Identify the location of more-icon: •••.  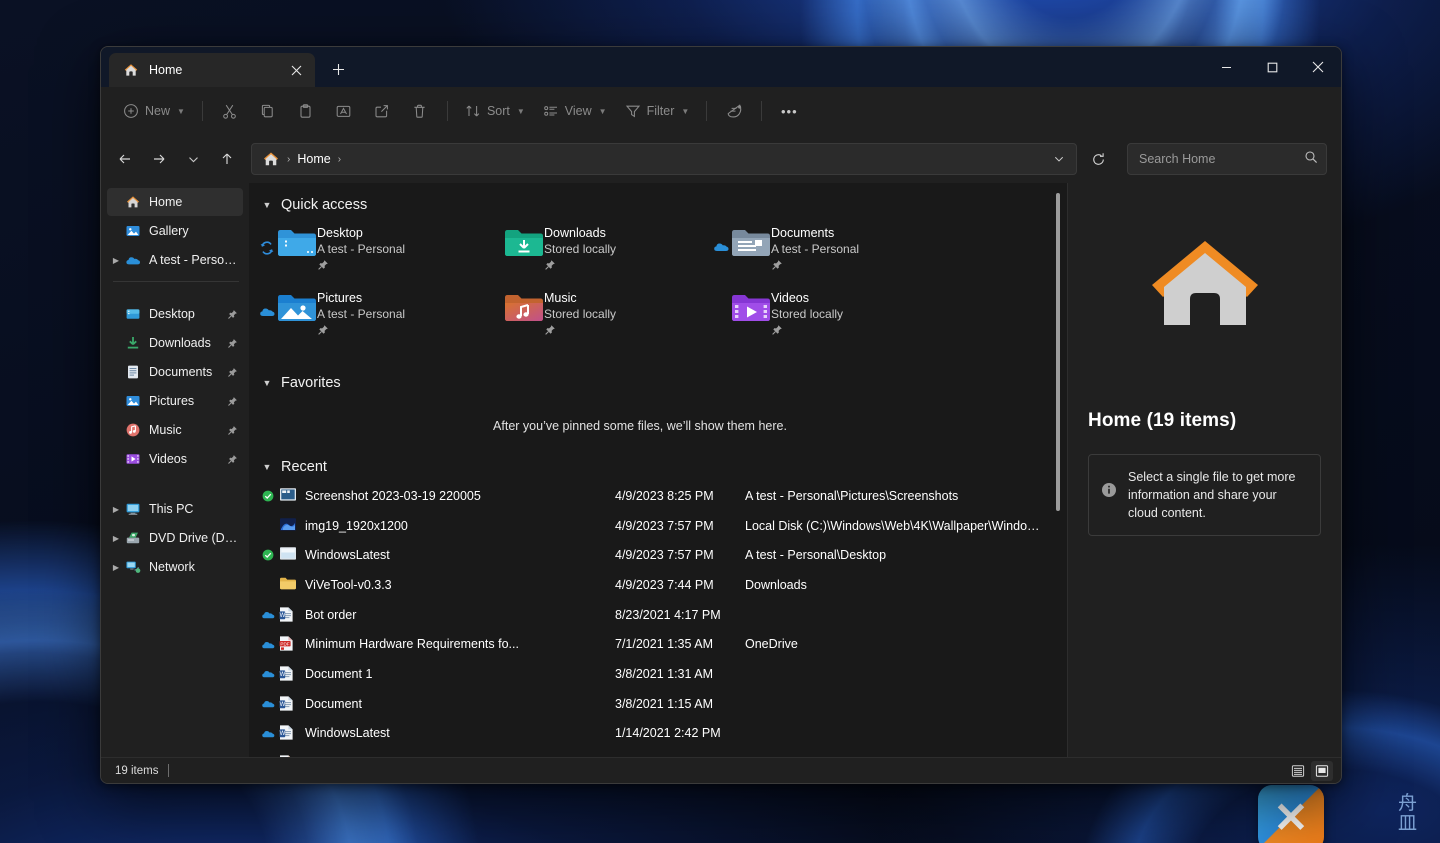
(789, 111).